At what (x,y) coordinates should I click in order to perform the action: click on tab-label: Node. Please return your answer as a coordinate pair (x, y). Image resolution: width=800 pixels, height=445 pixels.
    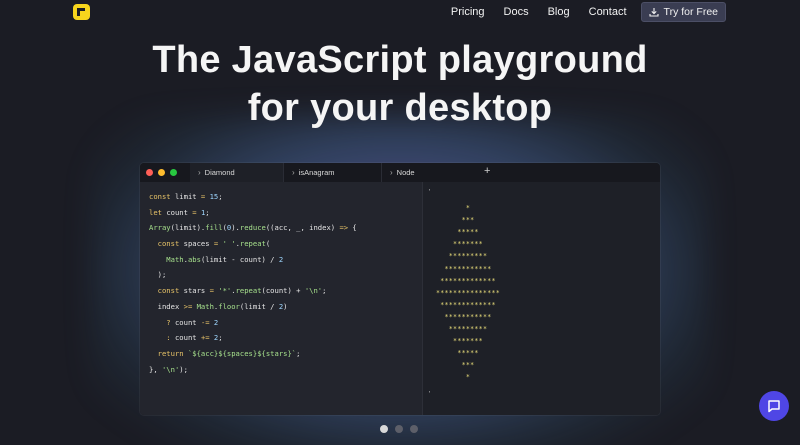
    Looking at the image, I should click on (405, 172).